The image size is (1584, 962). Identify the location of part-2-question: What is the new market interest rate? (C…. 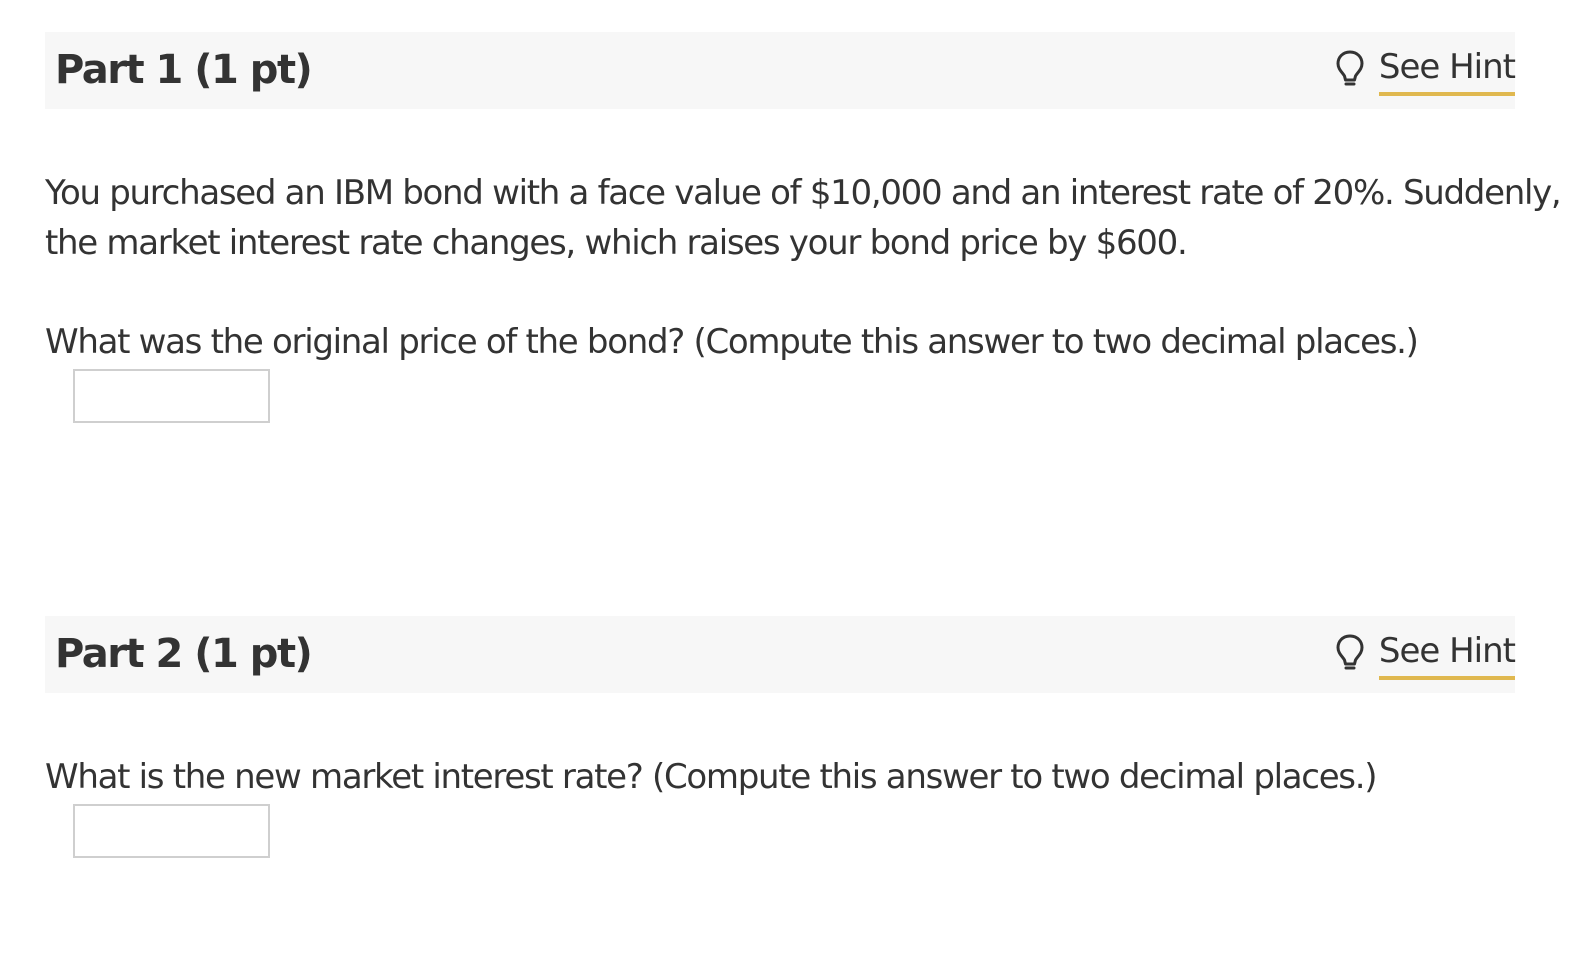
(711, 777).